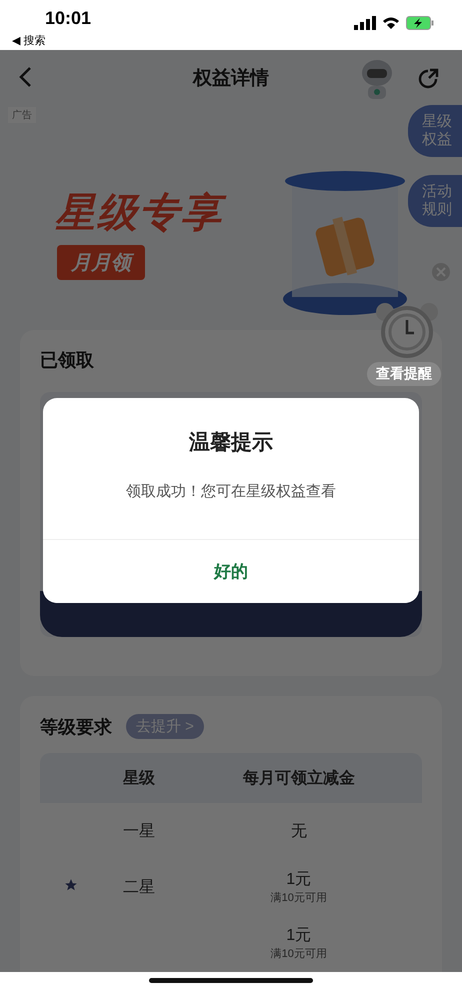  Describe the element at coordinates (76, 727) in the screenshot. I see `card-title: 等级要求` at that location.